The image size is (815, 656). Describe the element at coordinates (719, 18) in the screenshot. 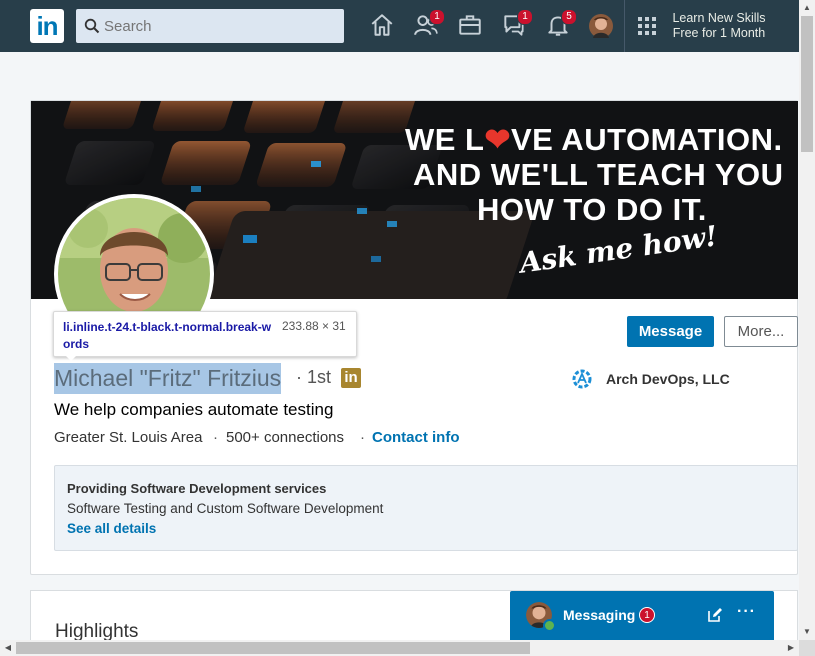

I see `promo-line-1: Learn New Skills` at that location.